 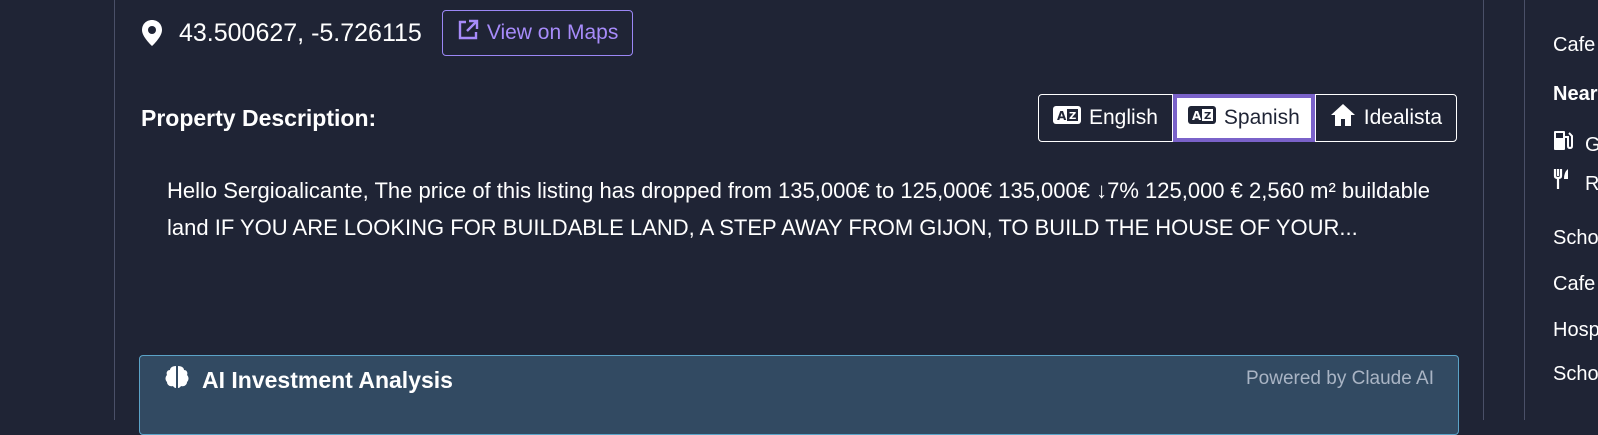 I want to click on sidebar-item: Hosp, so click(x=1575, y=330).